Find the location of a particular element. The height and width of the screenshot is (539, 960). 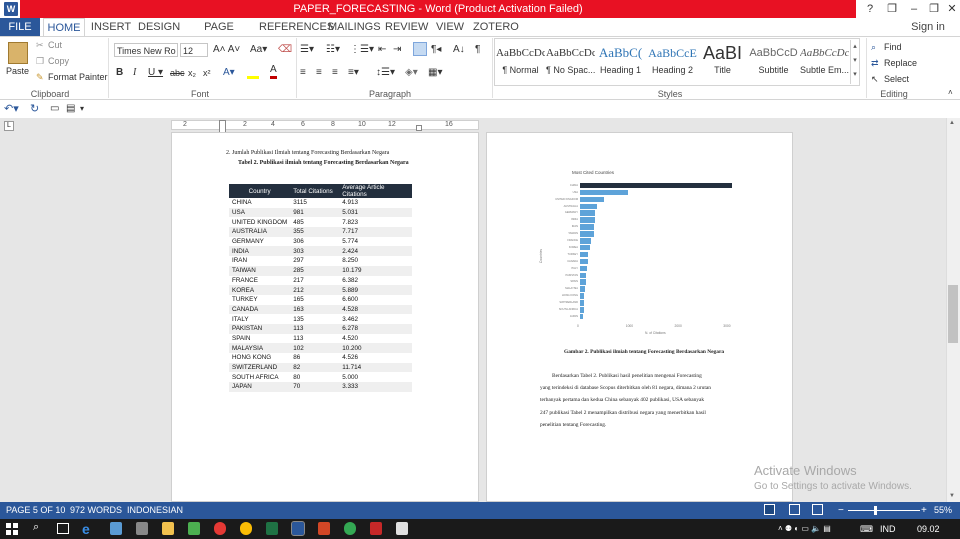

styles-scroll-icon: ▴ ▾ ▾ is located at coordinates (854, 62).